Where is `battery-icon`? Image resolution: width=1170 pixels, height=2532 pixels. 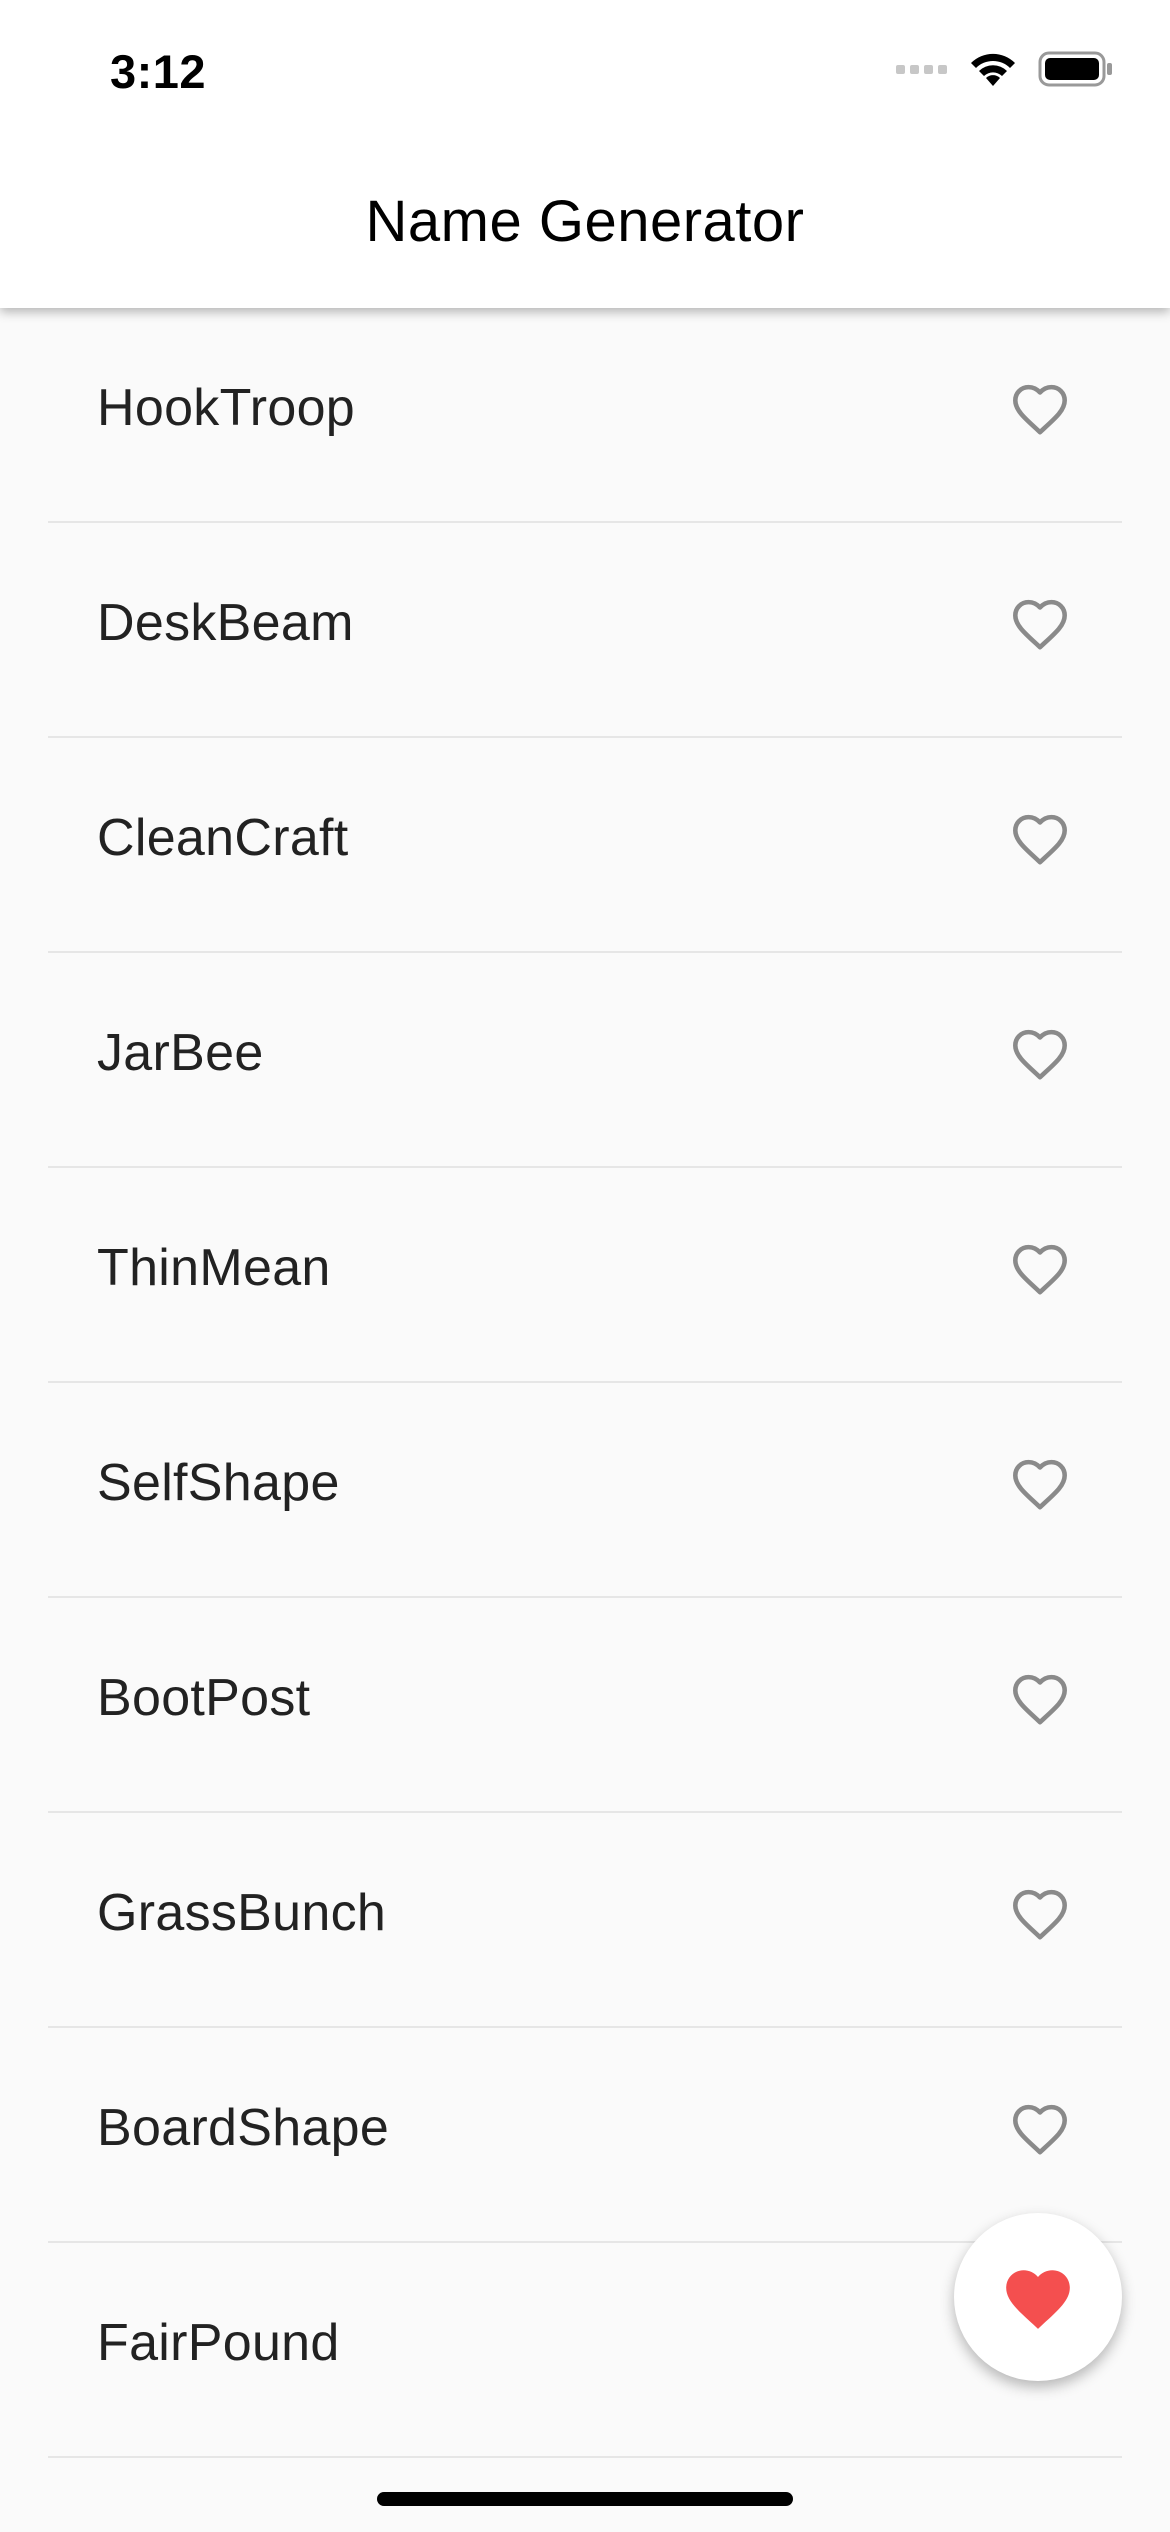
battery-icon is located at coordinates (1075, 69).